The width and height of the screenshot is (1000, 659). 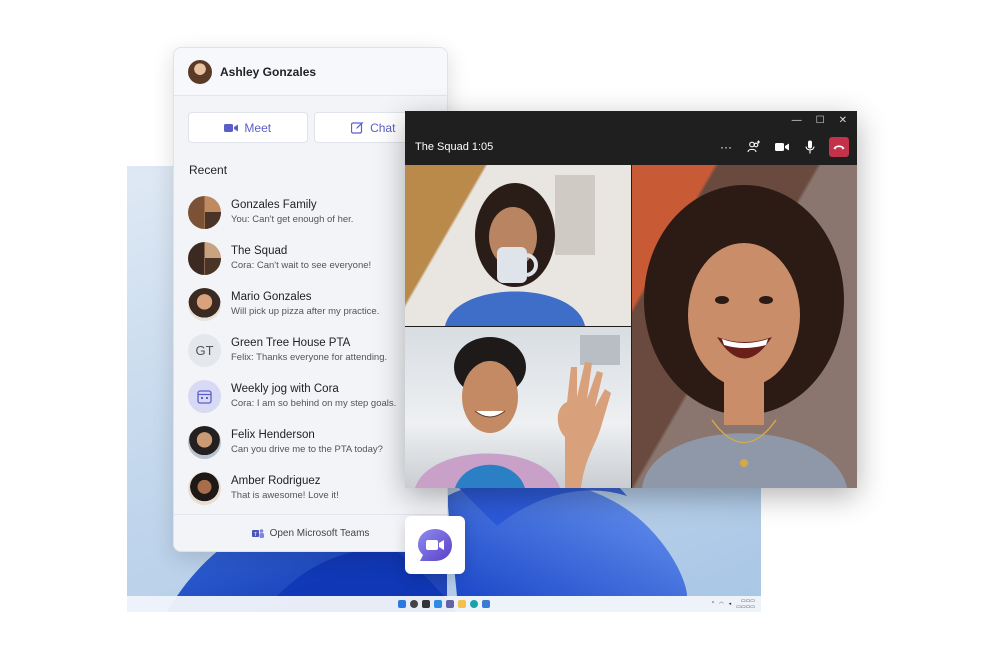 What do you see at coordinates (301, 265) in the screenshot?
I see `chat-preview: Cora: Can't wait to see everyone!` at bounding box center [301, 265].